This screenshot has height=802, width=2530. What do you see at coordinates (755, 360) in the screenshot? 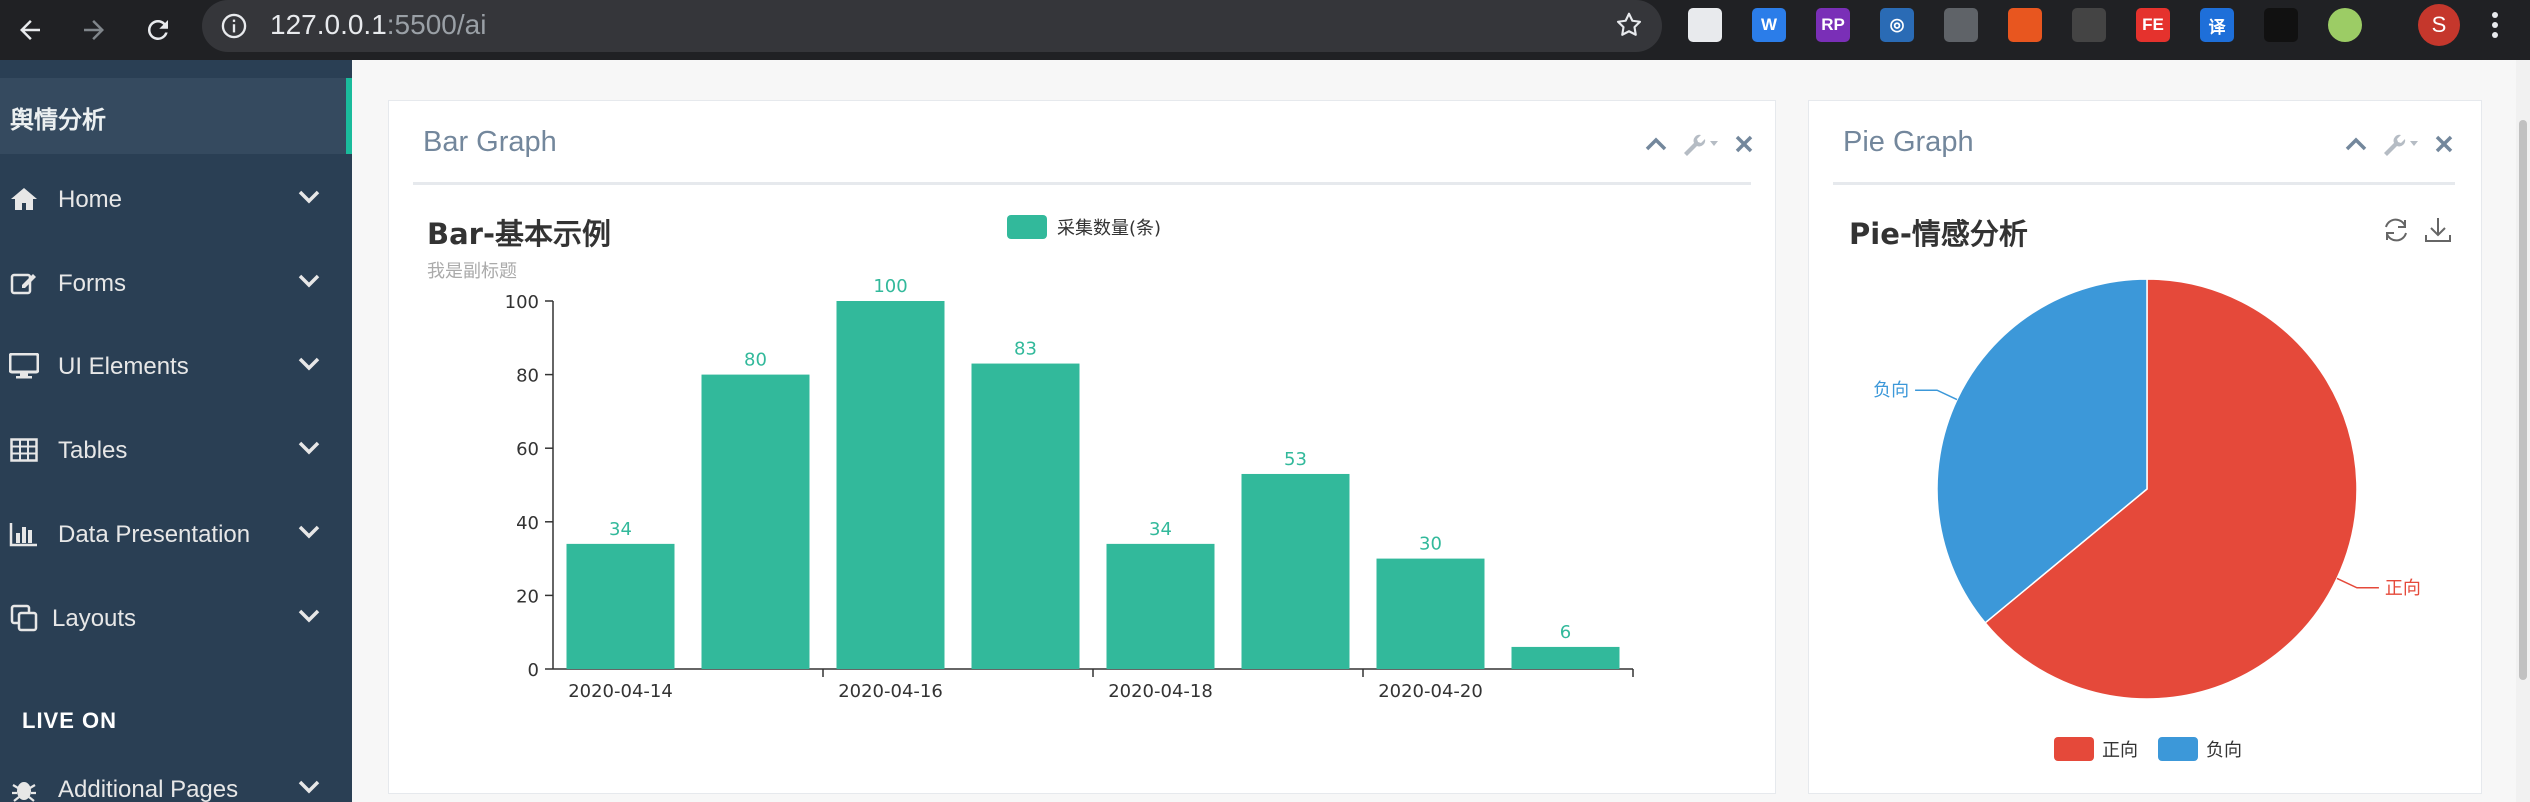
I see `bar-value-label: 80` at bounding box center [755, 360].